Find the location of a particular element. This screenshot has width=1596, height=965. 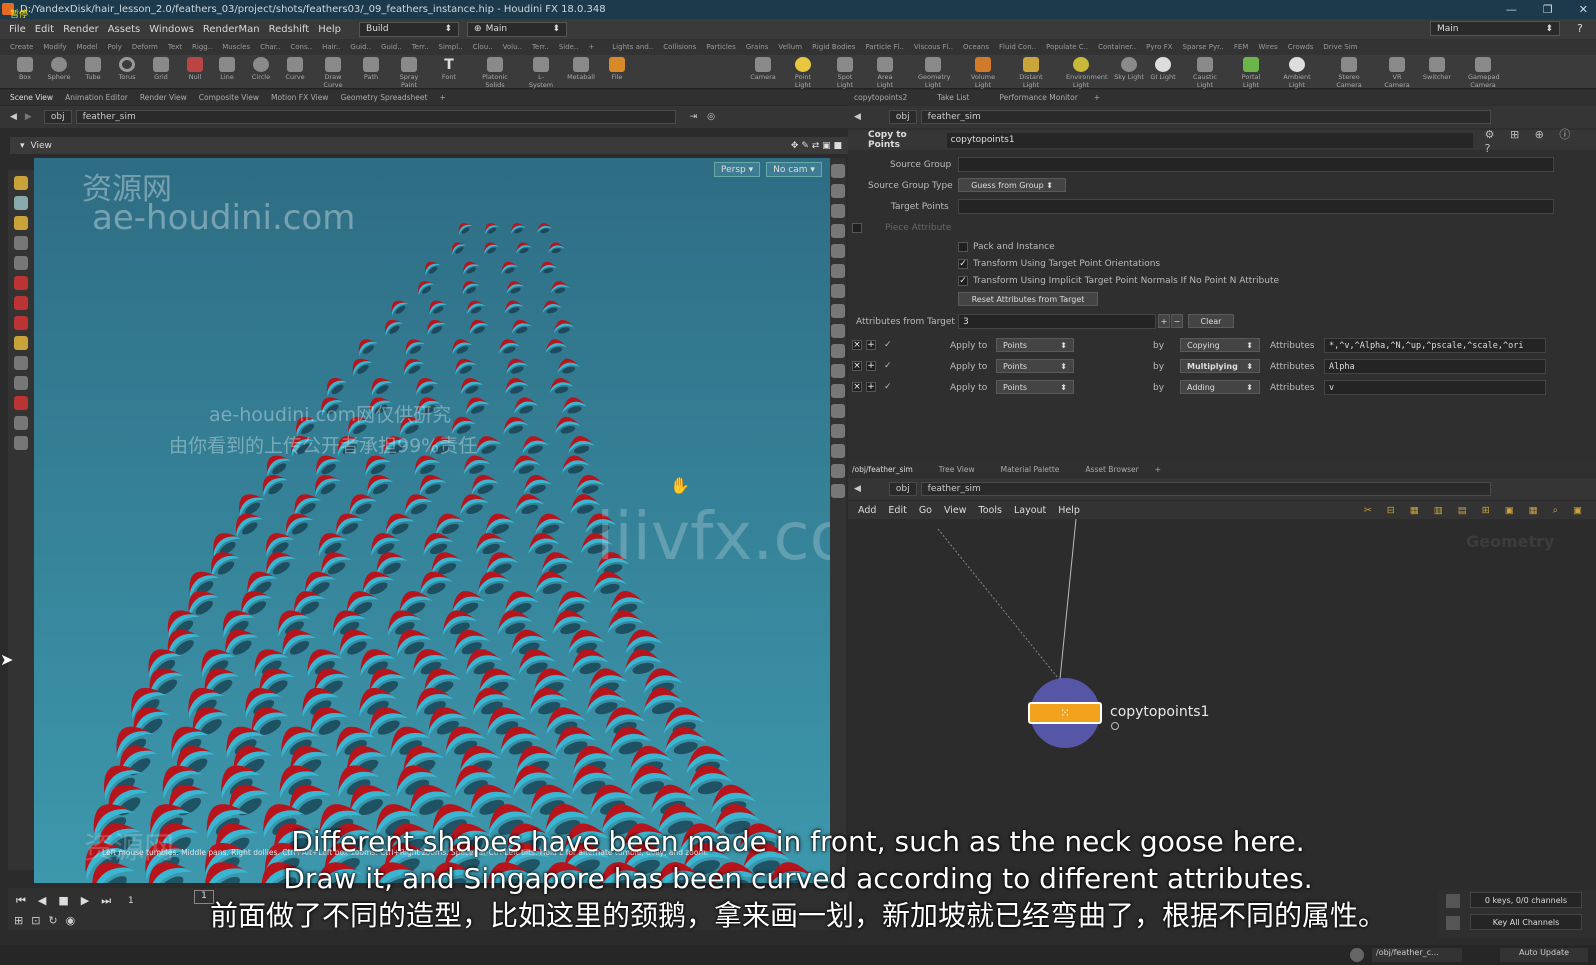

edge-icon is located at coordinates (838, 371).